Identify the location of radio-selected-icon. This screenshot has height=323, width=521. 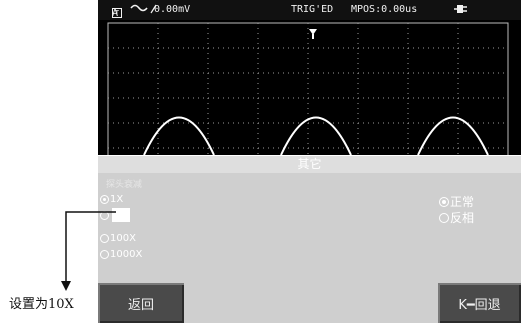
(444, 201).